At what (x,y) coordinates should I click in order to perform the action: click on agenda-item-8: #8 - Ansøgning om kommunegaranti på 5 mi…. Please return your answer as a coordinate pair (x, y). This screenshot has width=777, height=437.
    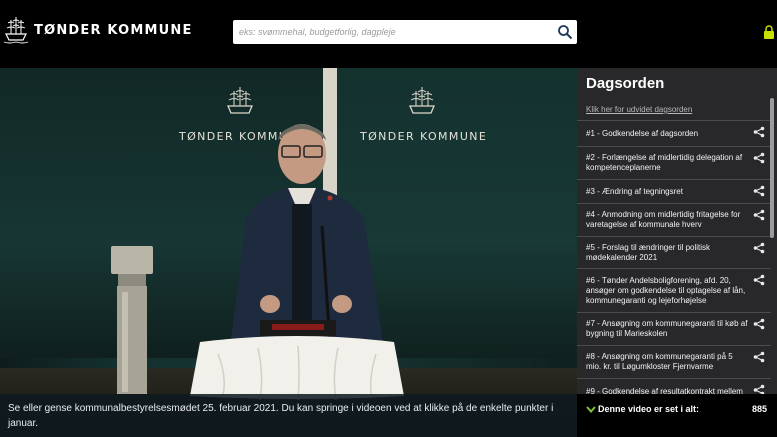
    Looking at the image, I should click on (674, 361).